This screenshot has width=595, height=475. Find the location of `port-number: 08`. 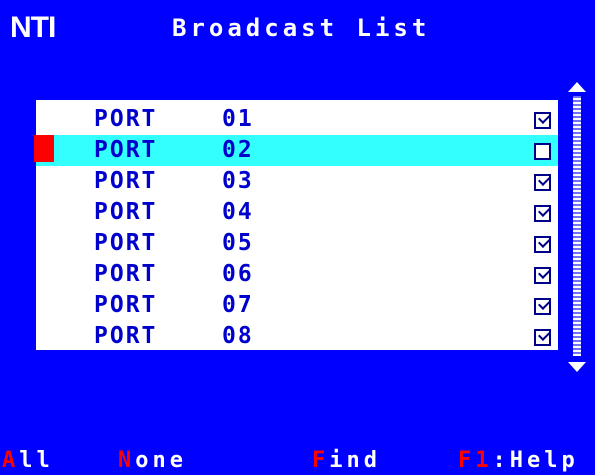

port-number: 08 is located at coordinates (238, 336).